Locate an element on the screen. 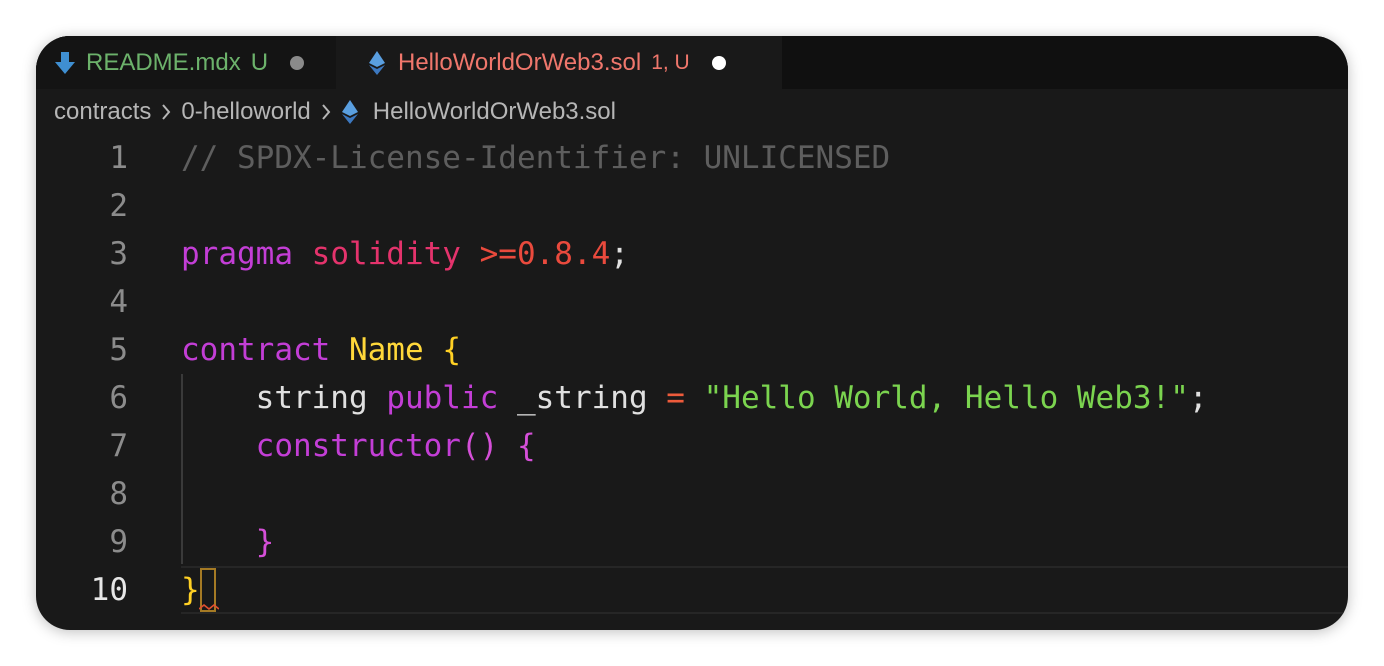  line-number: 4 is located at coordinates (118, 302).